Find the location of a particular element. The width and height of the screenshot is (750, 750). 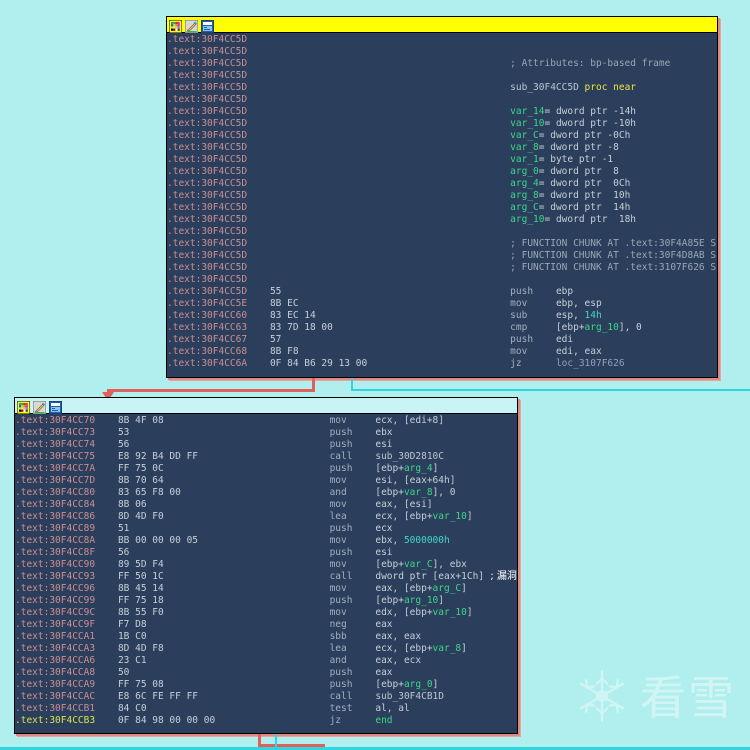

code-line: .text:30F4CCA8 50 push eax is located at coordinates (266, 673).